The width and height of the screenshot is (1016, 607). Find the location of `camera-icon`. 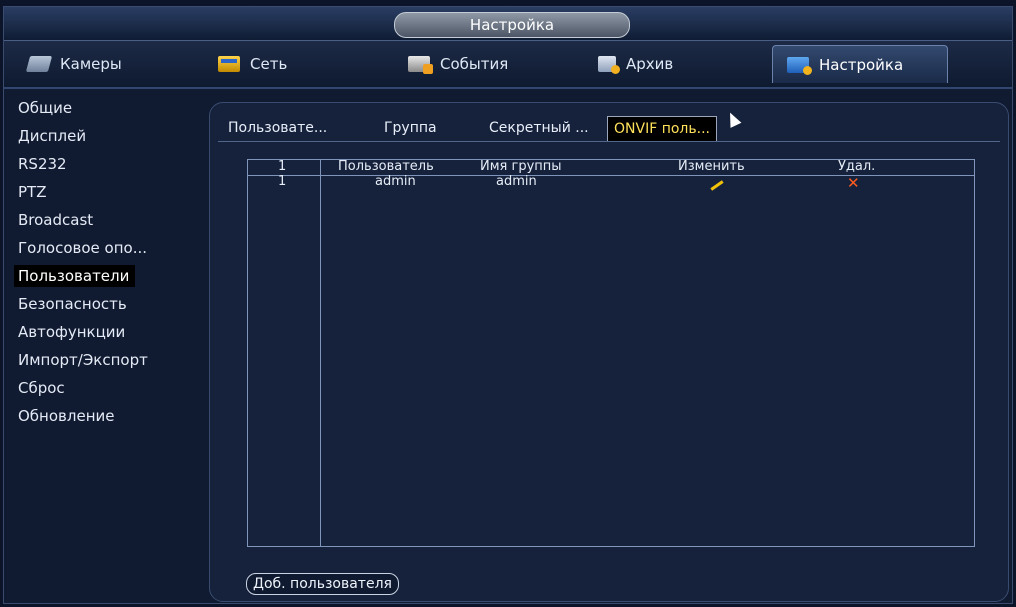

camera-icon is located at coordinates (39, 64).